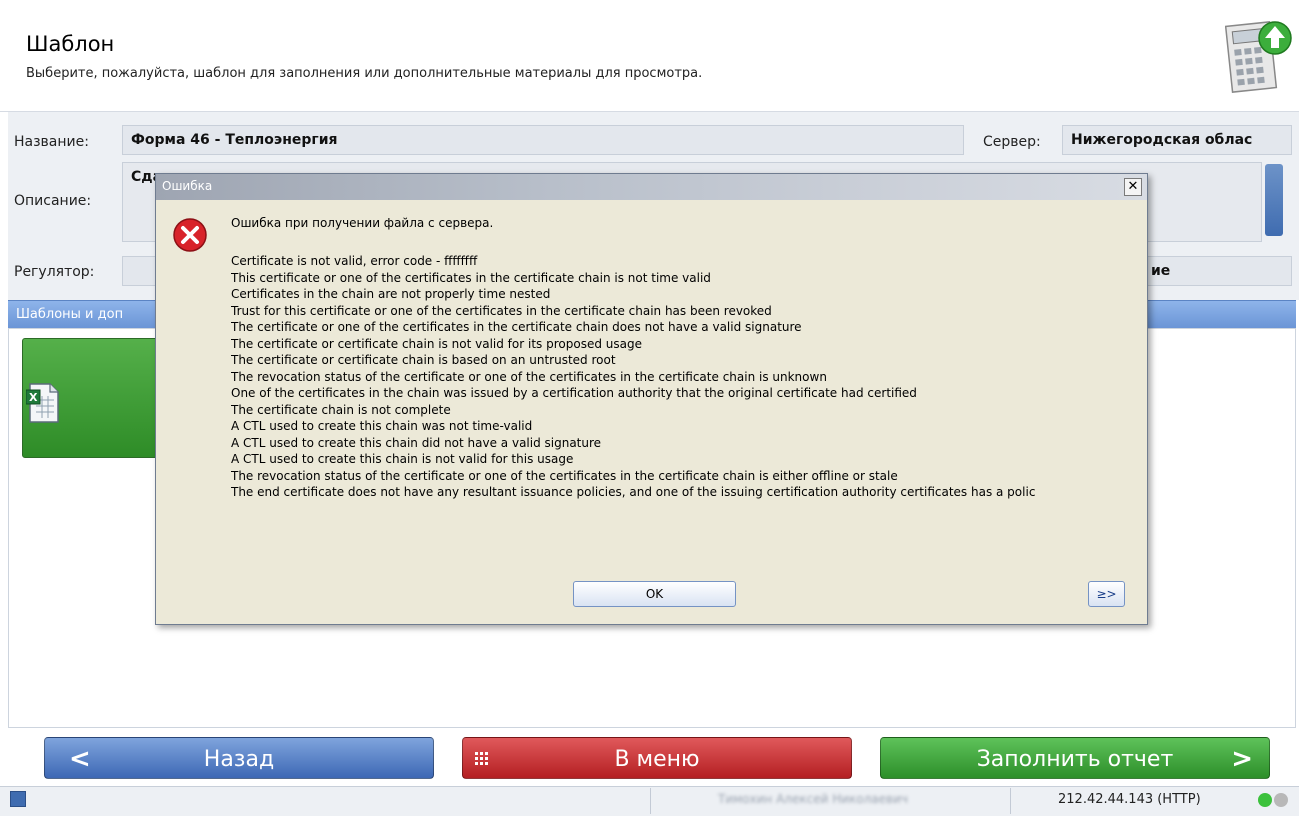  Describe the element at coordinates (1133, 187) in the screenshot. I see `close-icon: ✕` at that location.